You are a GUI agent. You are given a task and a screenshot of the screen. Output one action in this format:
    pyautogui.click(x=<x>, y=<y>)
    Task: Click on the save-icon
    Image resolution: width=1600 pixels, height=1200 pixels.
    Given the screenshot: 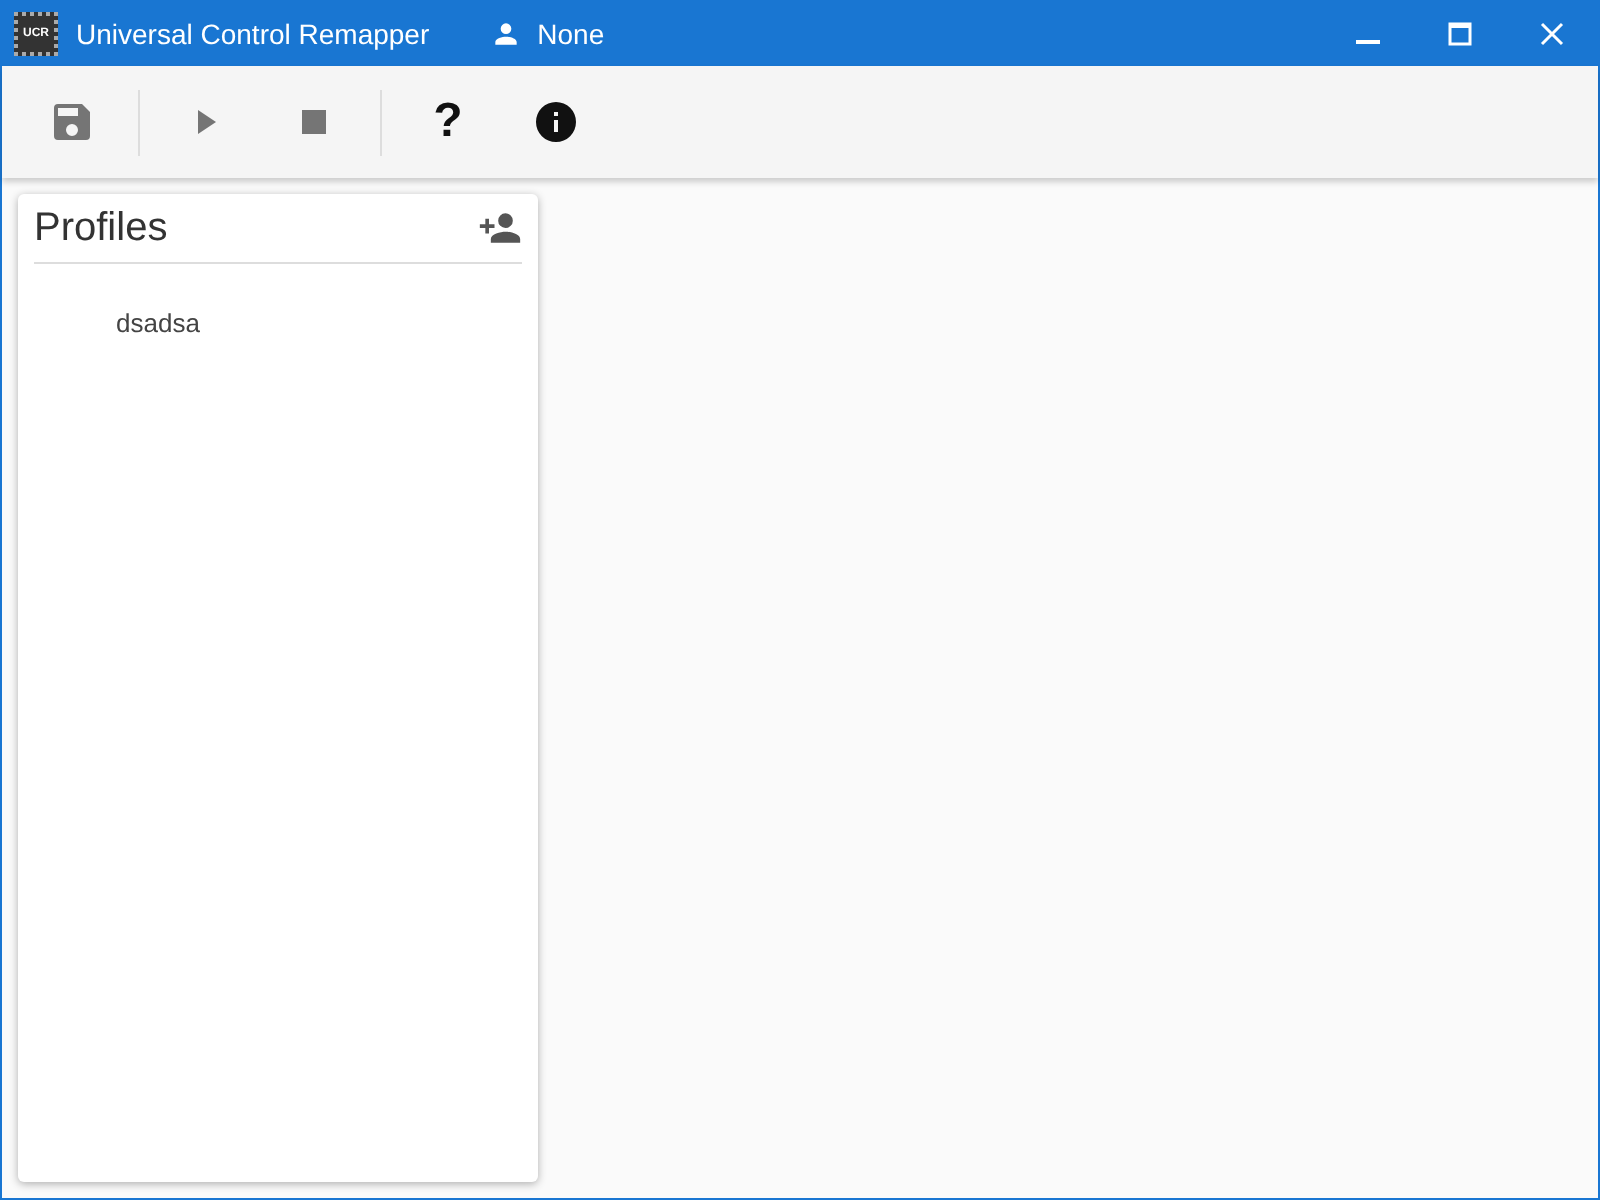 What is the action you would take?
    pyautogui.click(x=72, y=122)
    